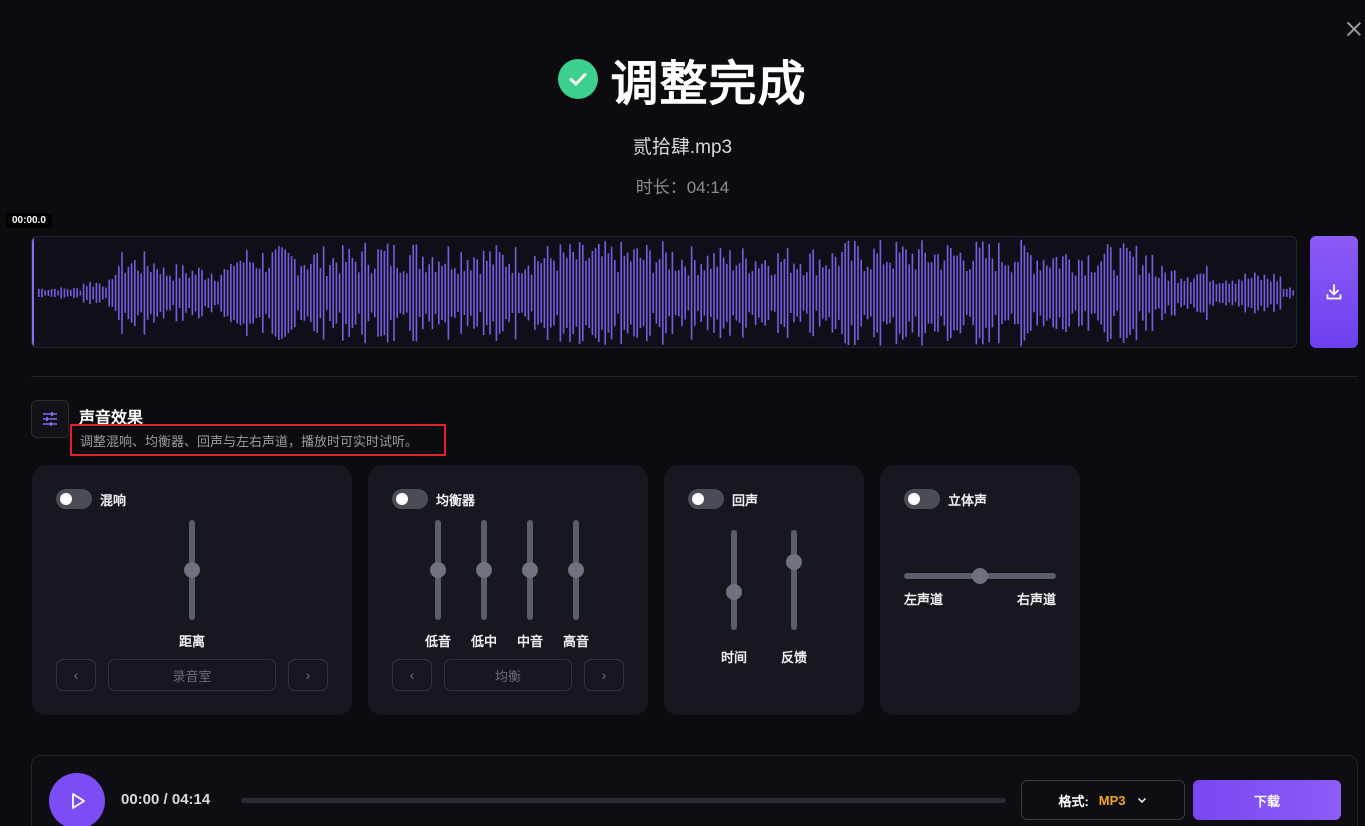 The height and width of the screenshot is (826, 1365). Describe the element at coordinates (794, 580) in the screenshot. I see `echo-feedback-slider` at that location.